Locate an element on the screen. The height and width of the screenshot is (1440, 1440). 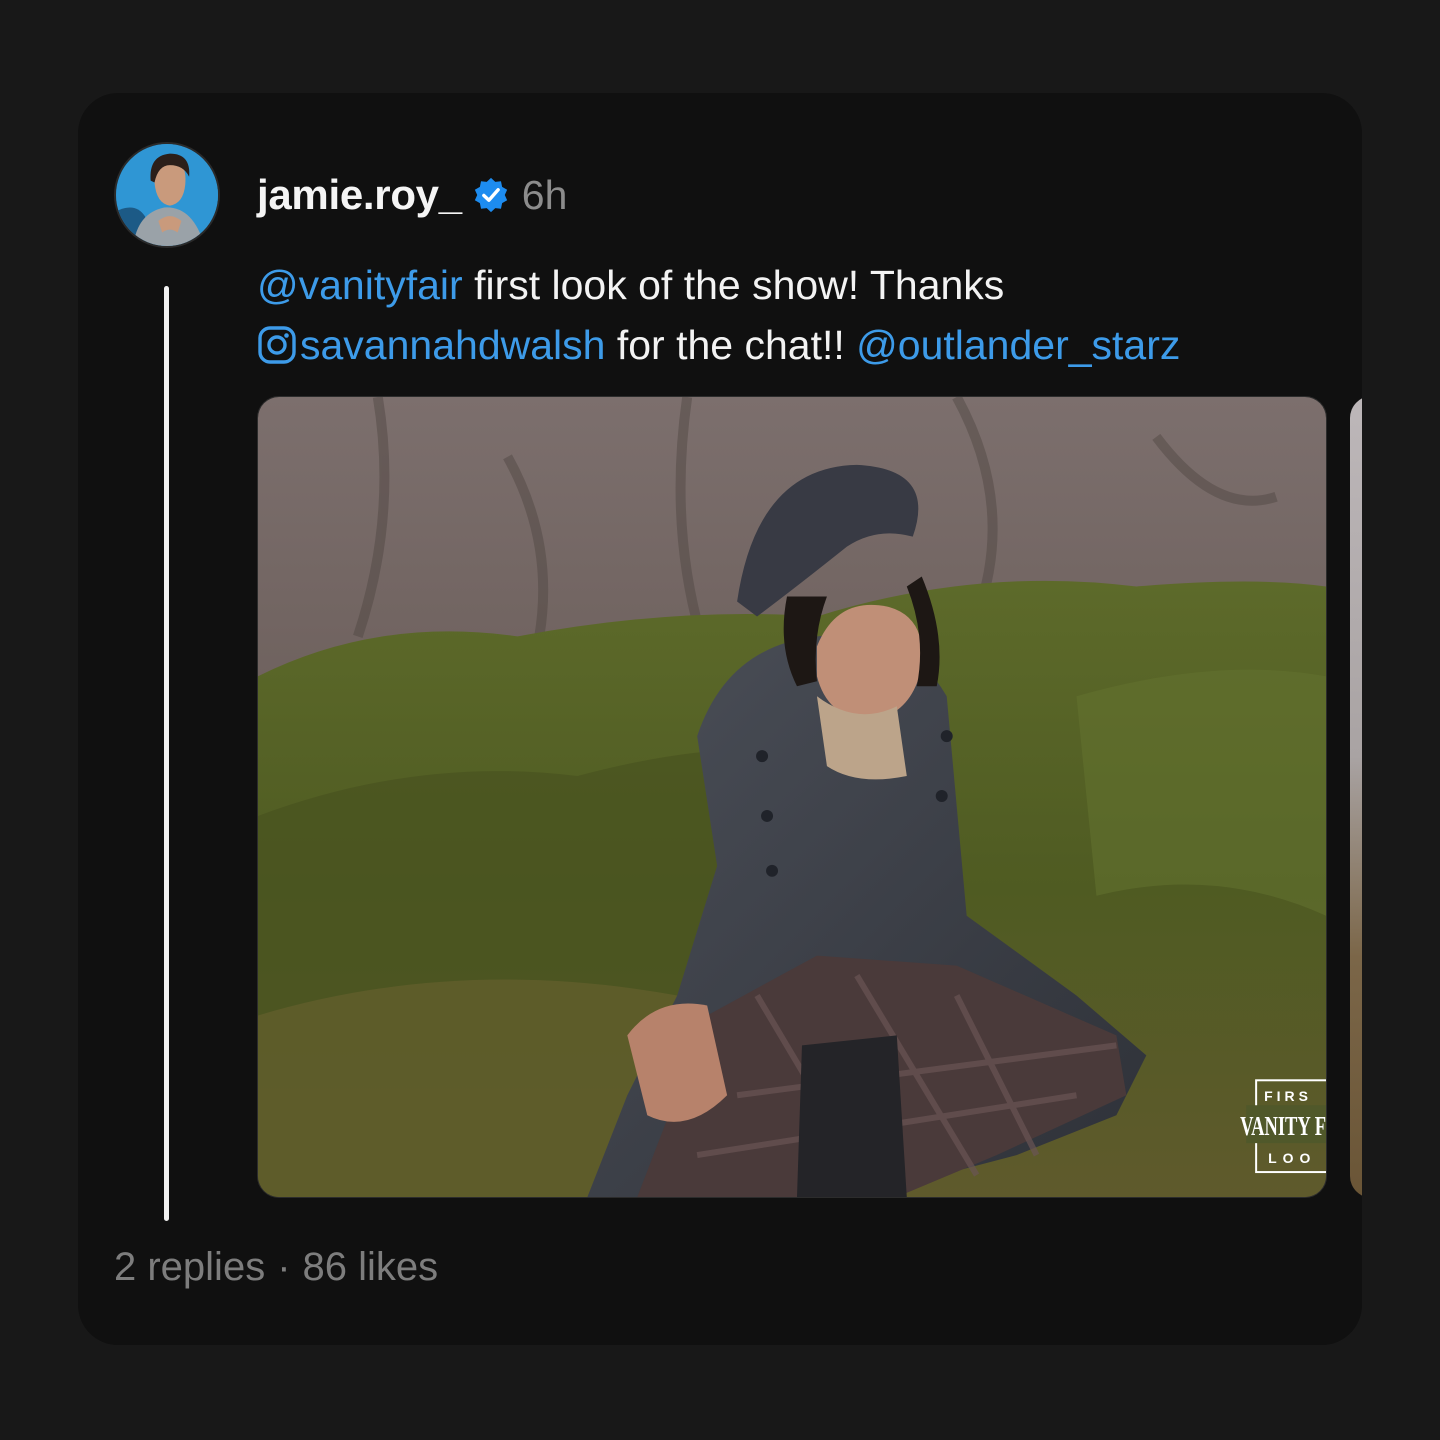
post-header: jamie.roy_ 6h is located at coordinates (412, 195).